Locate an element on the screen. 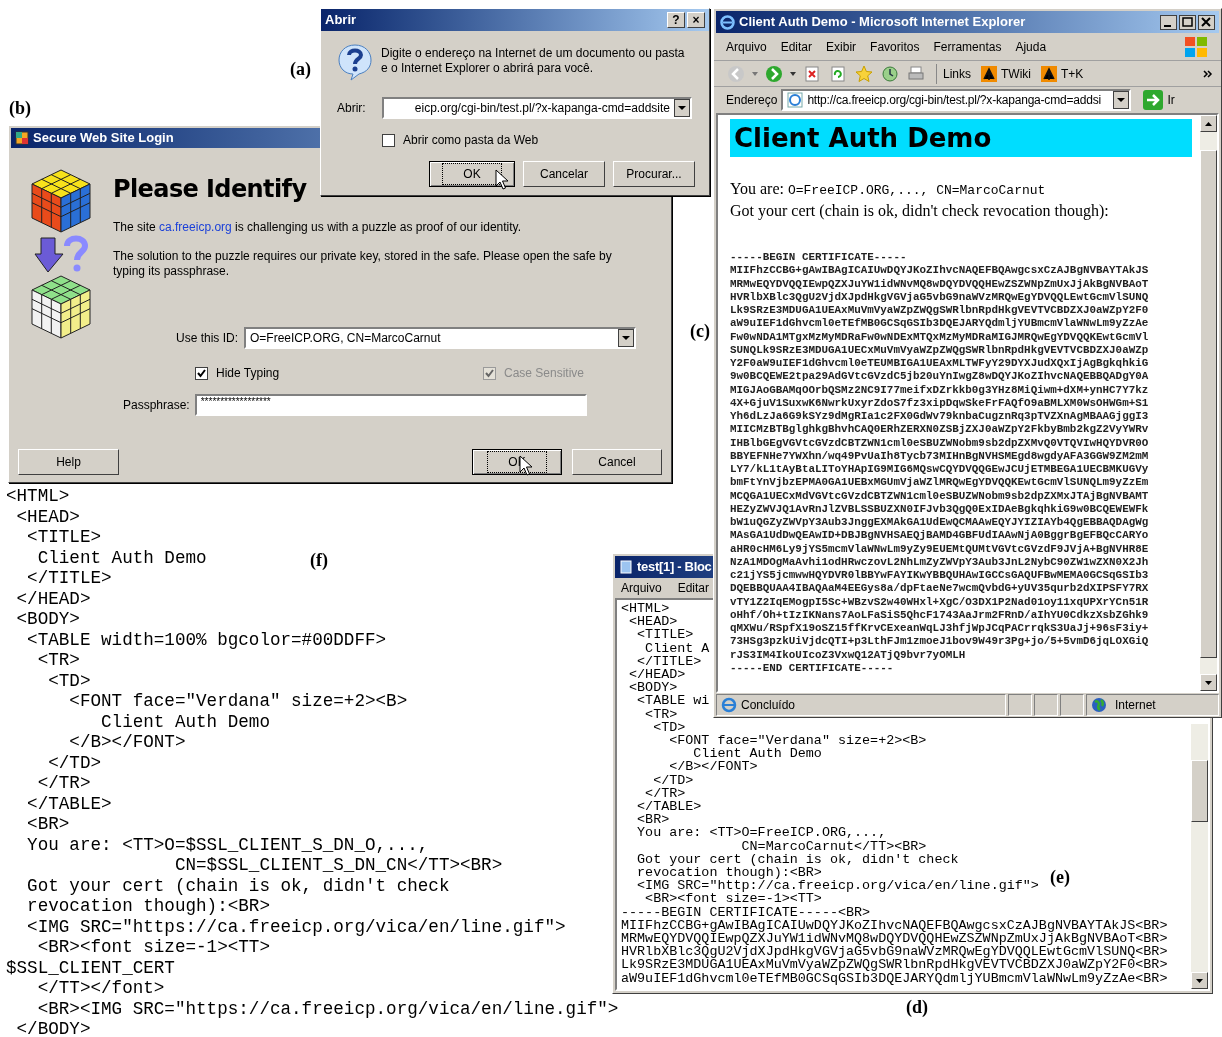 This screenshot has height=1037, width=1222. code-line: </BODY> is located at coordinates (53, 1028).